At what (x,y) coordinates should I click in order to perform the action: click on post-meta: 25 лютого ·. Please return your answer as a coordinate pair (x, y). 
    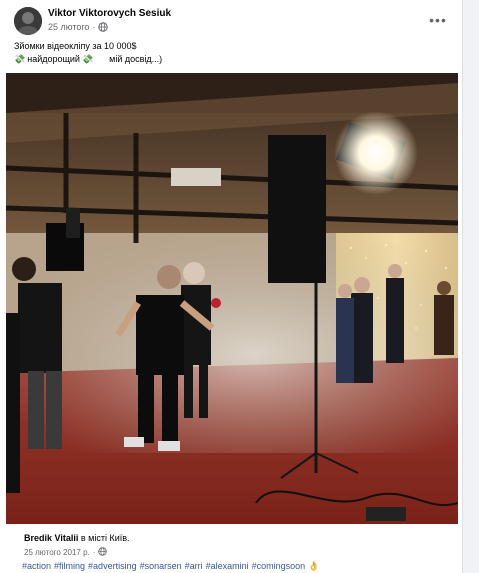
    Looking at the image, I should click on (78, 27).